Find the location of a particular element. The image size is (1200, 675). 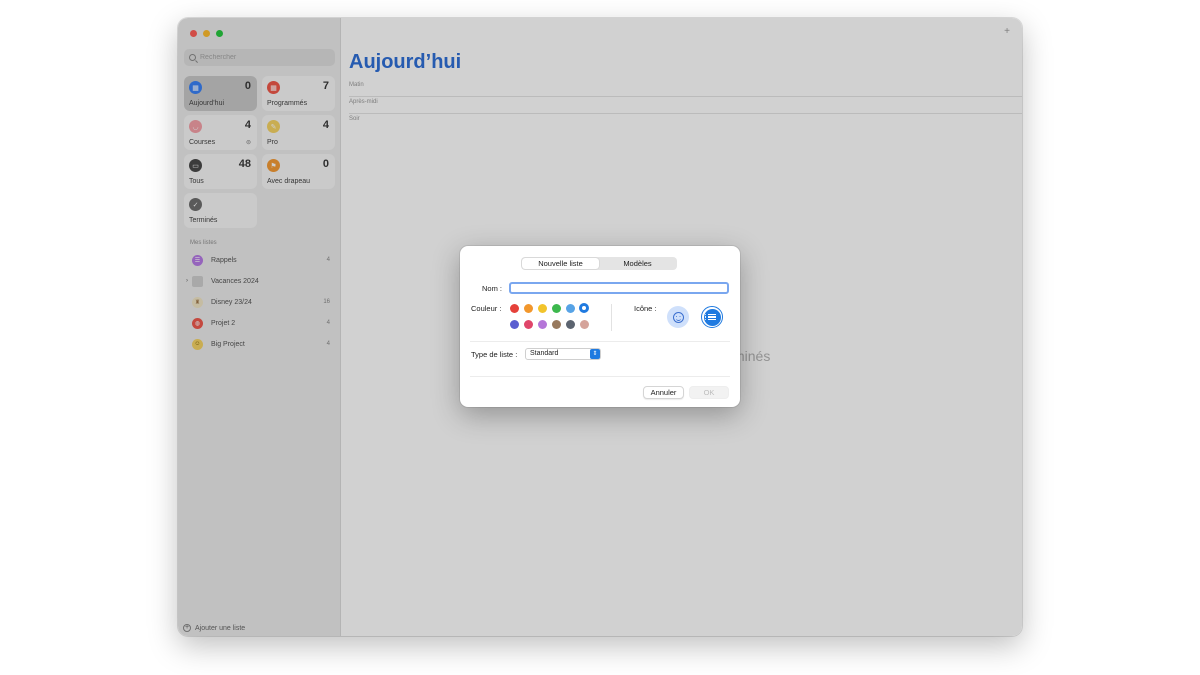

updown-arrows-icon: ⇕ is located at coordinates (595, 354).